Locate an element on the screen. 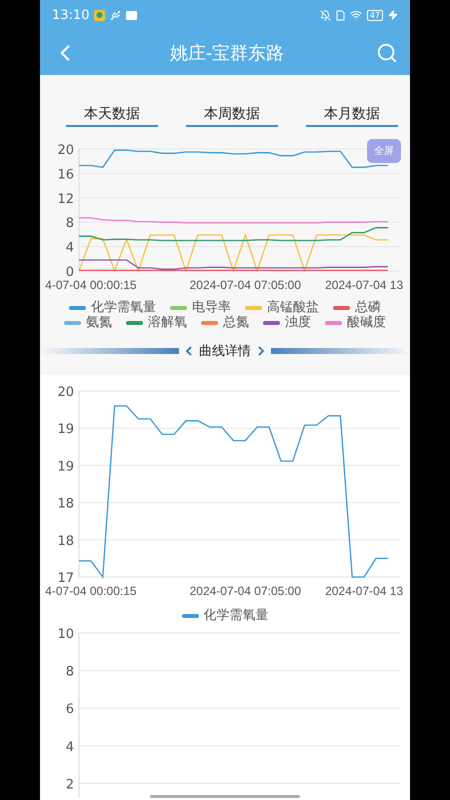  y-axis-label: 6 is located at coordinates (70, 710).